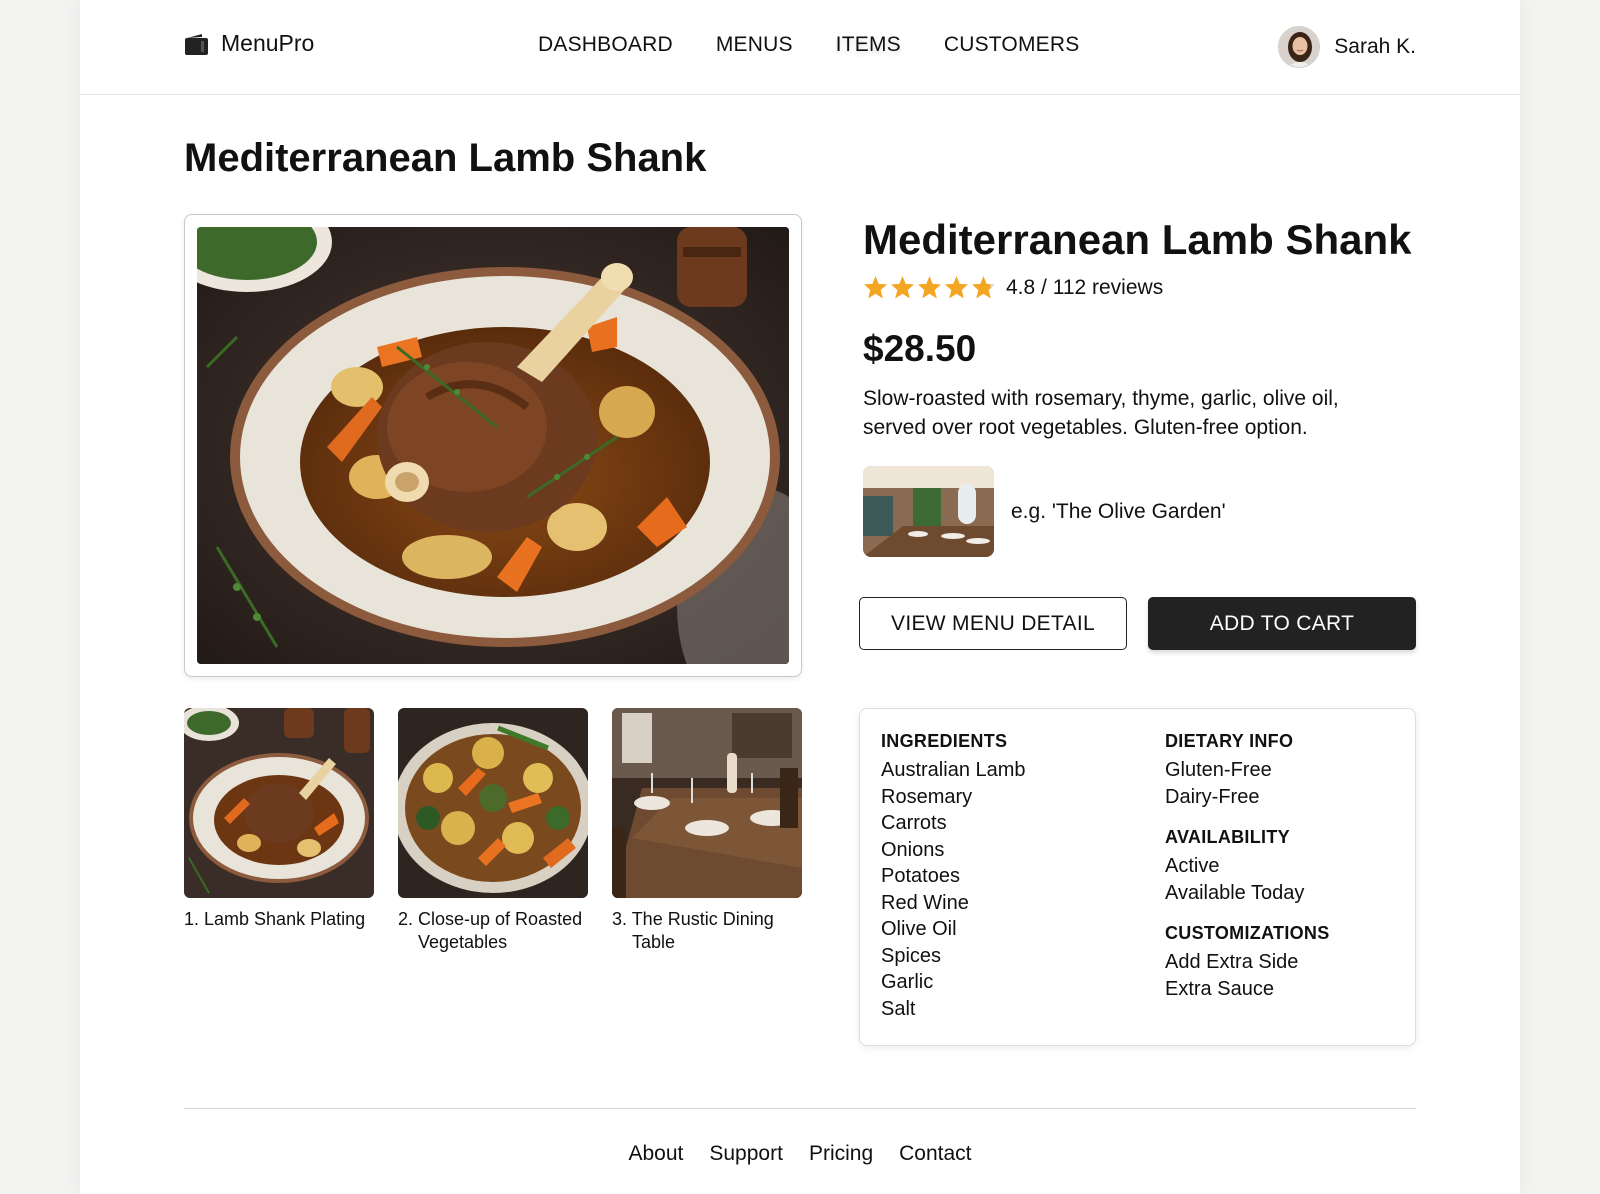 The image size is (1600, 1194). I want to click on restaurant-info: e.g. 'The Olive Garden', so click(1044, 511).